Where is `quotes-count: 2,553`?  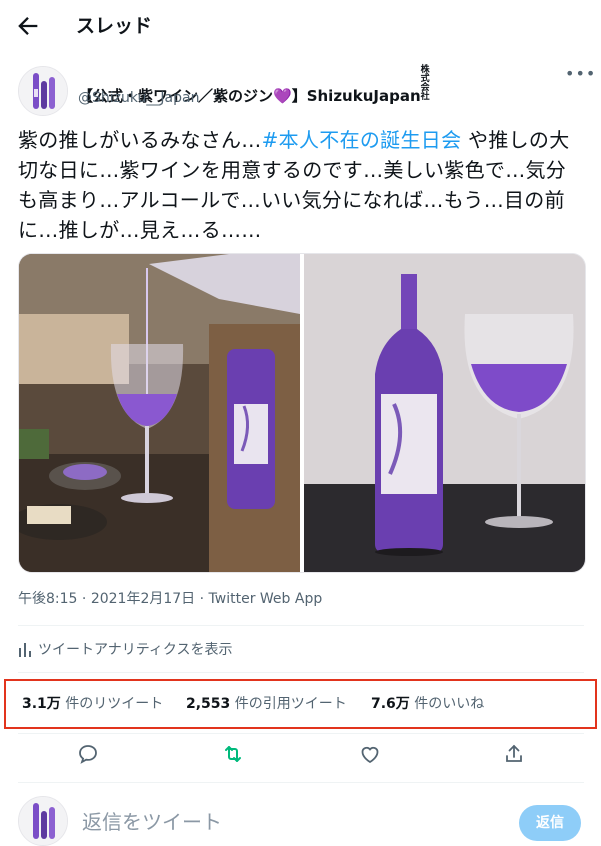
quotes-count: 2,553 is located at coordinates (208, 704).